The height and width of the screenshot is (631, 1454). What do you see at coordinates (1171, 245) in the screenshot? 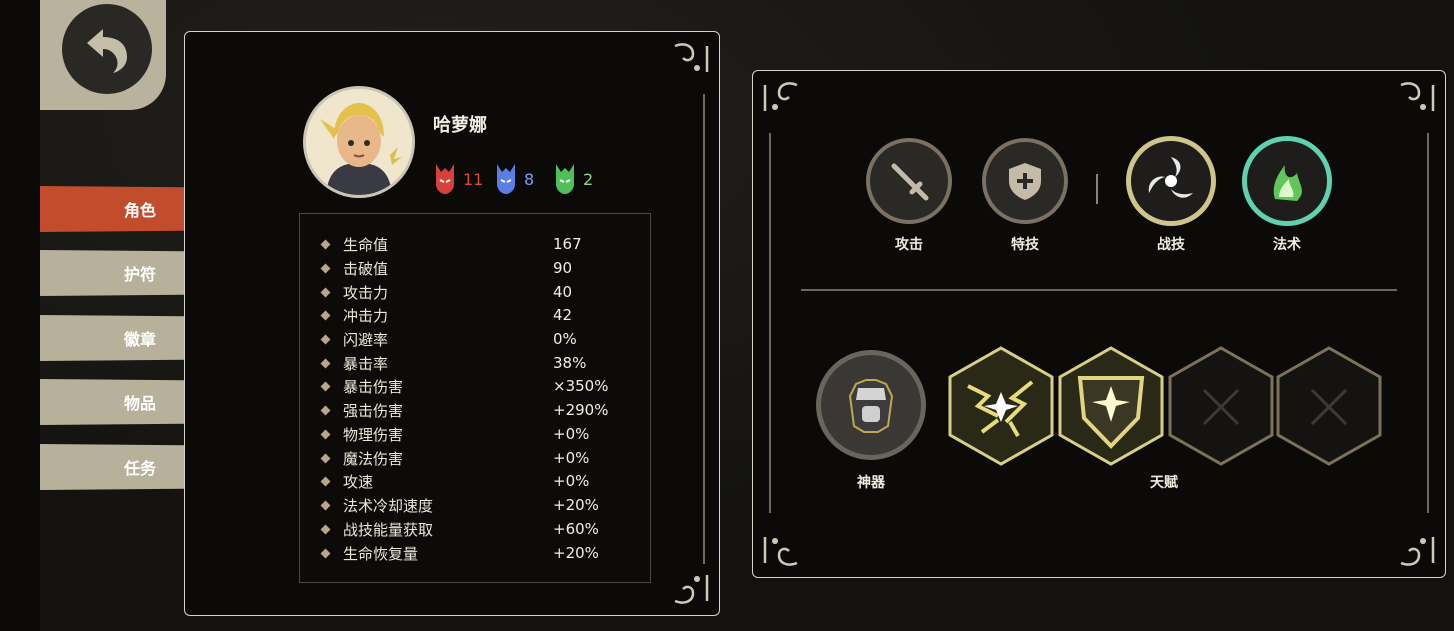
I see `skill-label: 战技` at bounding box center [1171, 245].